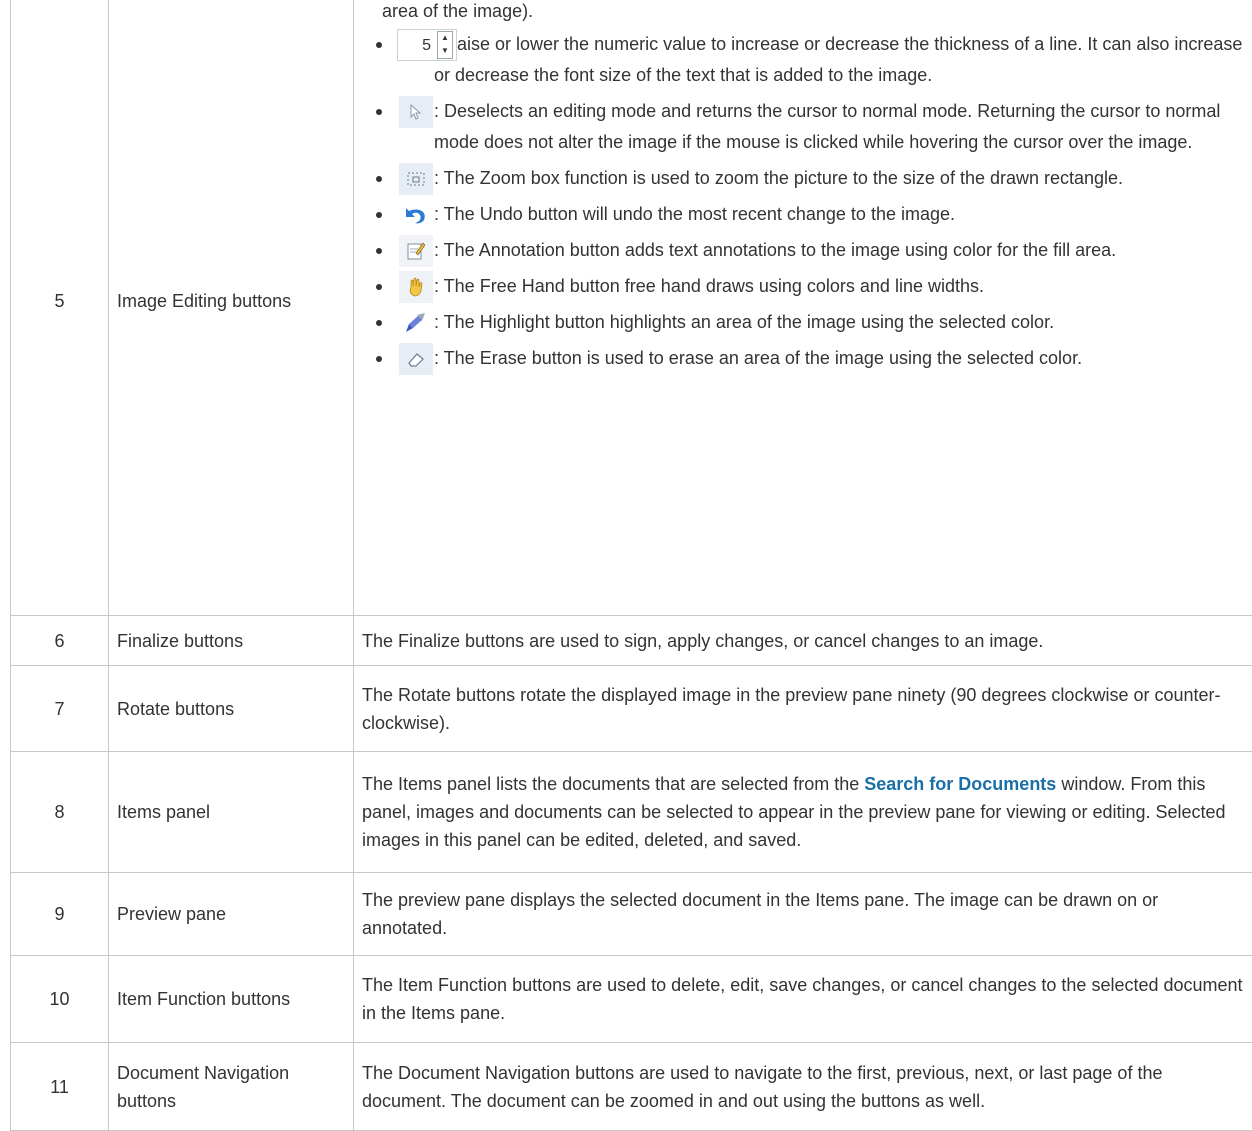  Describe the element at coordinates (231, 709) in the screenshot. I see `row-name: Rotate buttons` at that location.